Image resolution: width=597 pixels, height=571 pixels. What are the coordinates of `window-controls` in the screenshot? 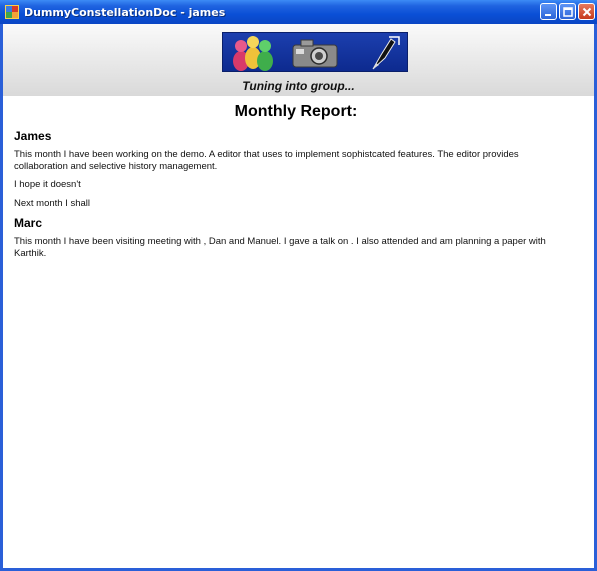 It's located at (567, 11).